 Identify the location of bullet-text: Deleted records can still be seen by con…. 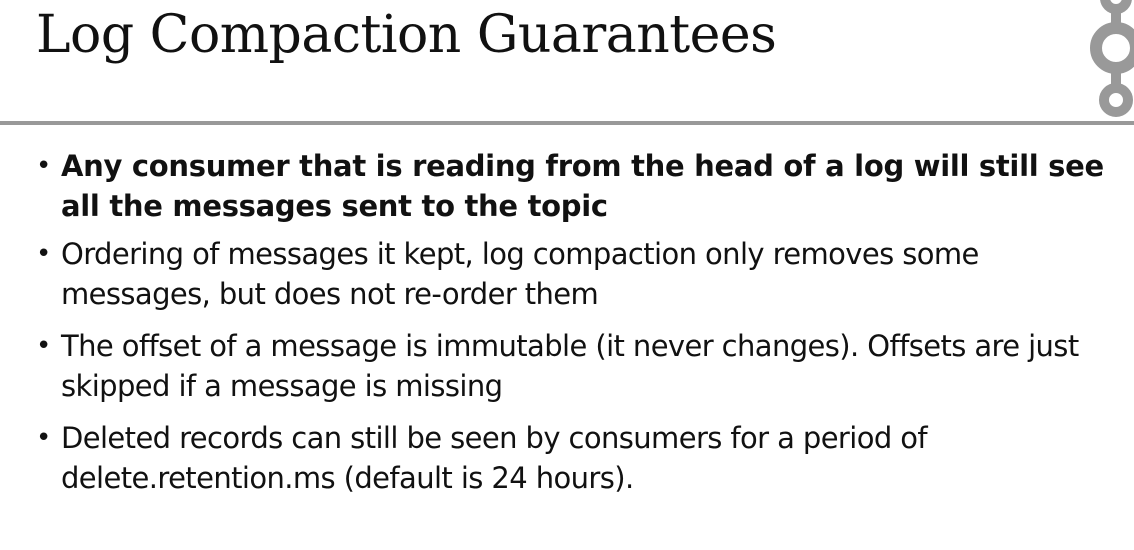
(494, 458).